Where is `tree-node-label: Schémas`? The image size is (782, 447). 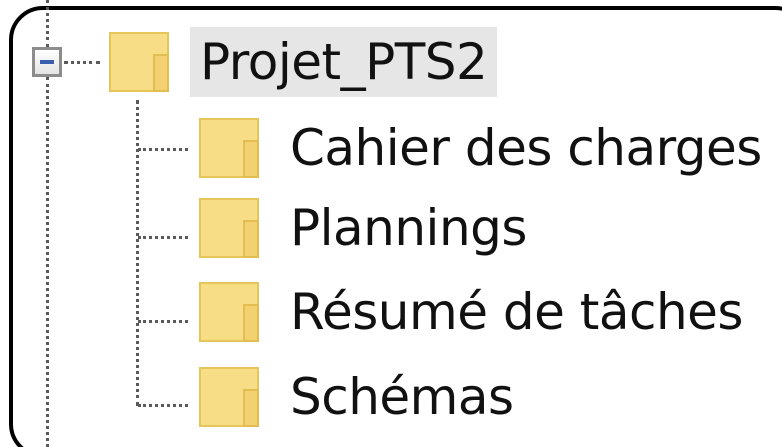
tree-node-label: Schémas is located at coordinates (402, 397).